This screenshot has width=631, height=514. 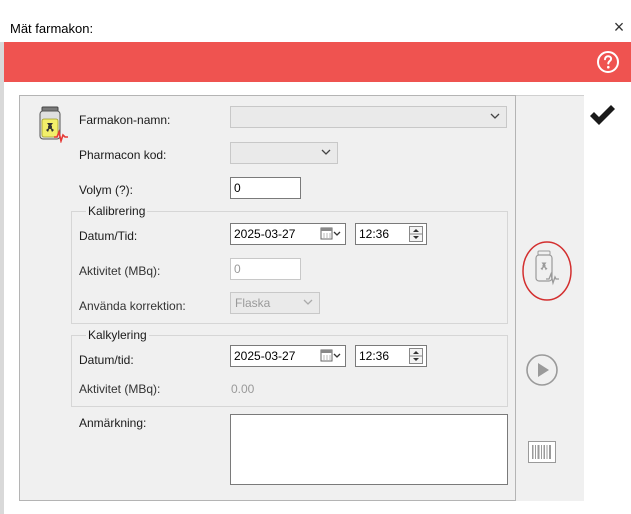 I want to click on calibration-activity-label: Aktivitet (MBq):, so click(x=120, y=271).